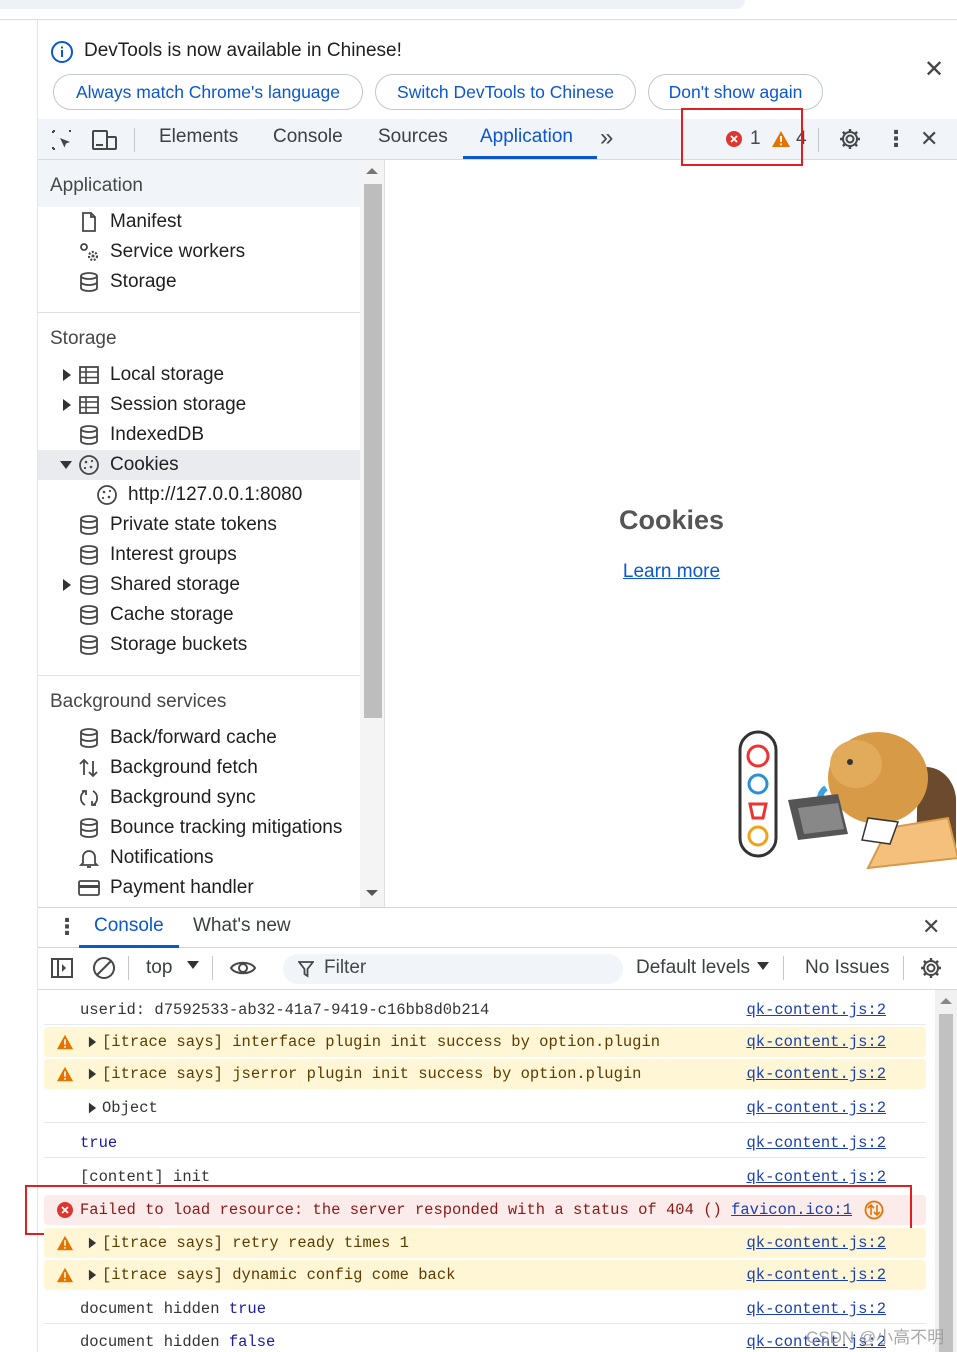 The image size is (957, 1352). I want to click on tab-application: Application, so click(526, 137).